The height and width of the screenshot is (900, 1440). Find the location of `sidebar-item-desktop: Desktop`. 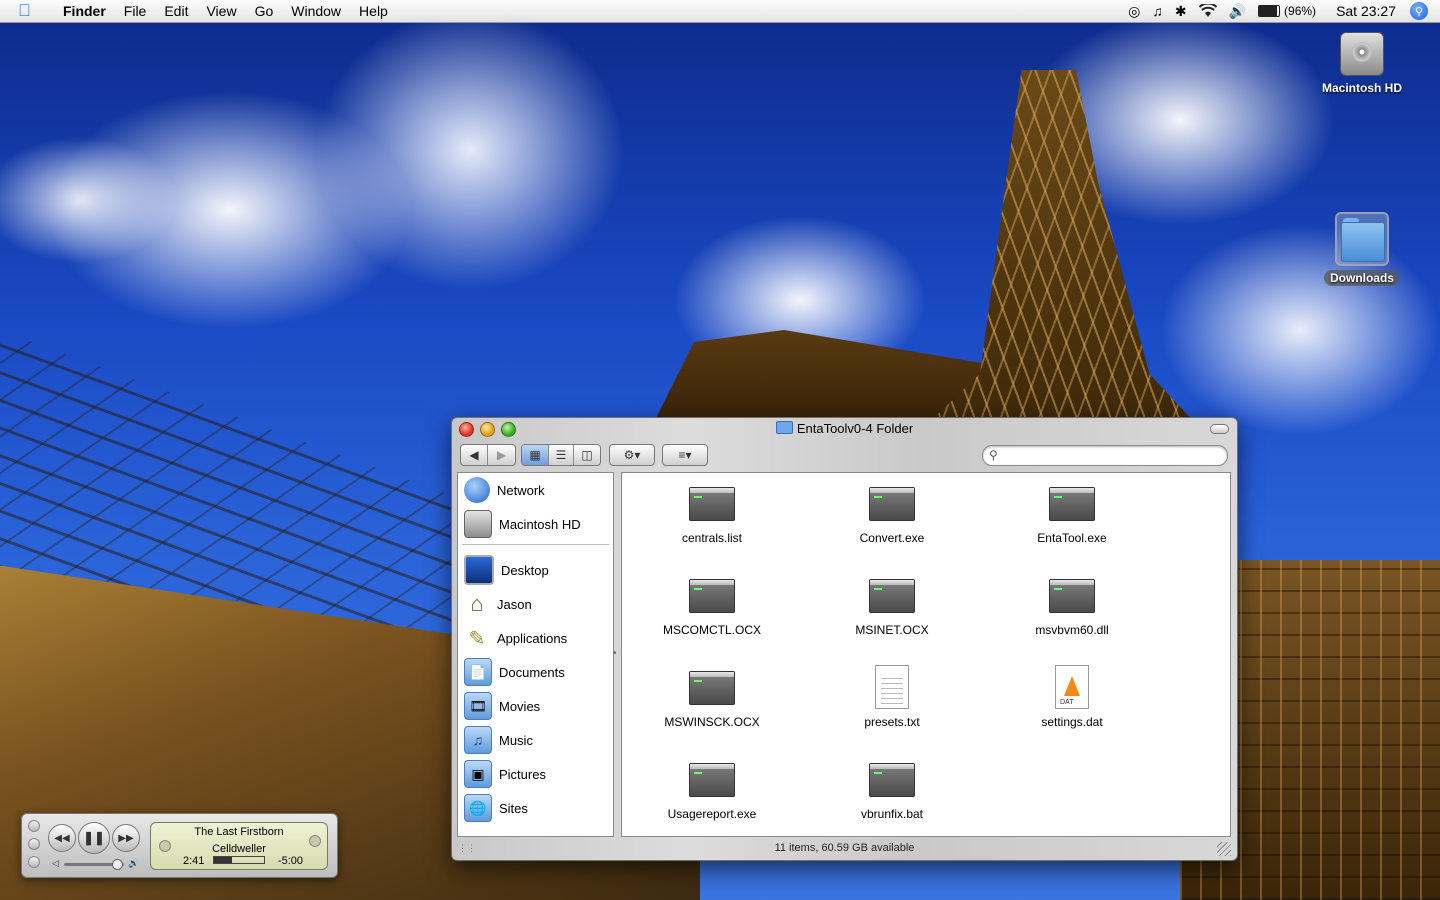

sidebar-item-desktop: Desktop is located at coordinates (535, 570).